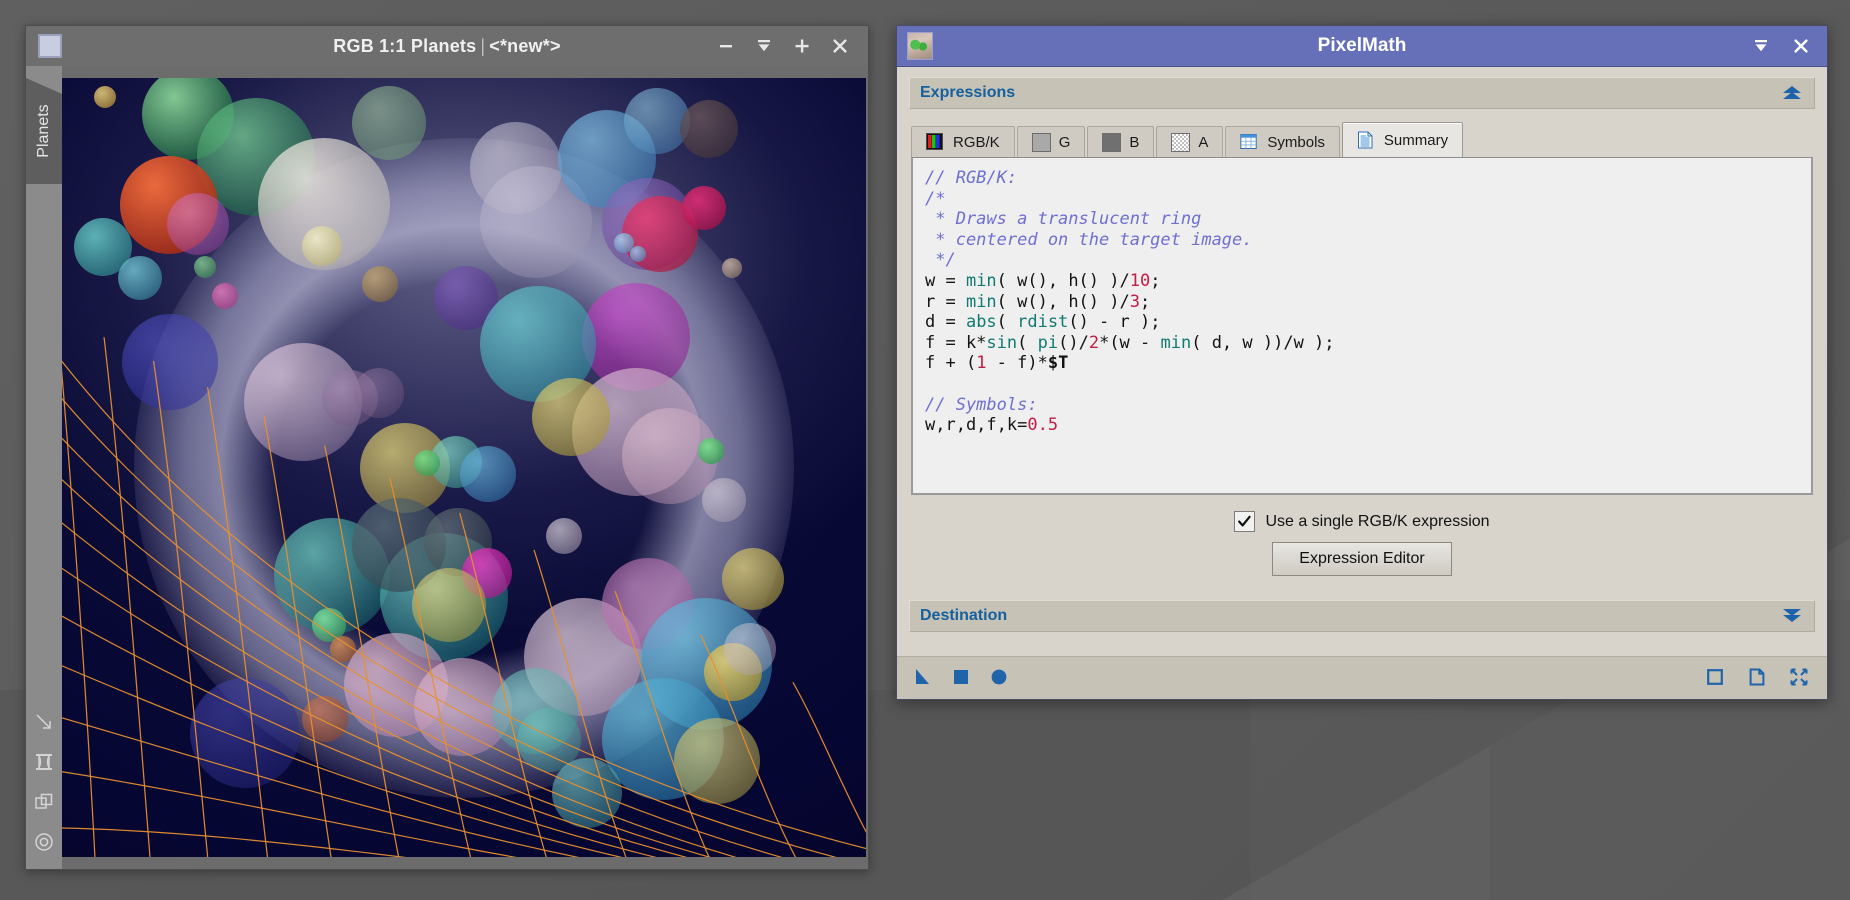 Image resolution: width=1850 pixels, height=900 pixels. Describe the element at coordinates (971, 178) in the screenshot. I see `code-token: // RGB/K:` at that location.